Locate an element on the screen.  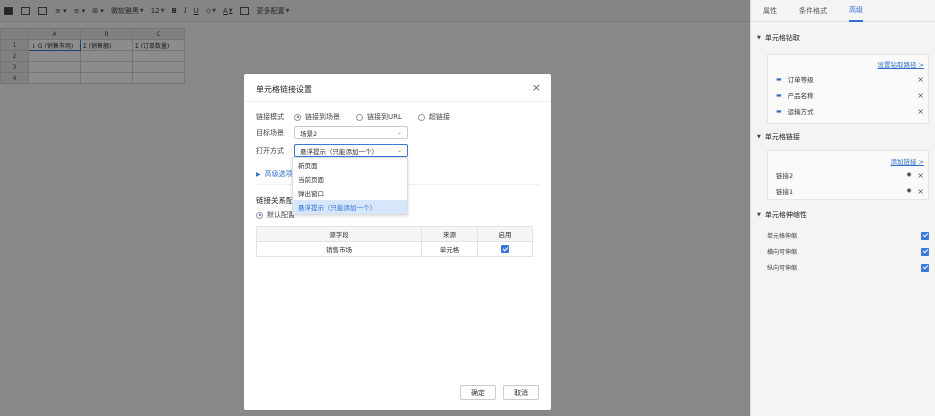
set-drill-path-label: 设置钻取路径 is located at coordinates (897, 65).